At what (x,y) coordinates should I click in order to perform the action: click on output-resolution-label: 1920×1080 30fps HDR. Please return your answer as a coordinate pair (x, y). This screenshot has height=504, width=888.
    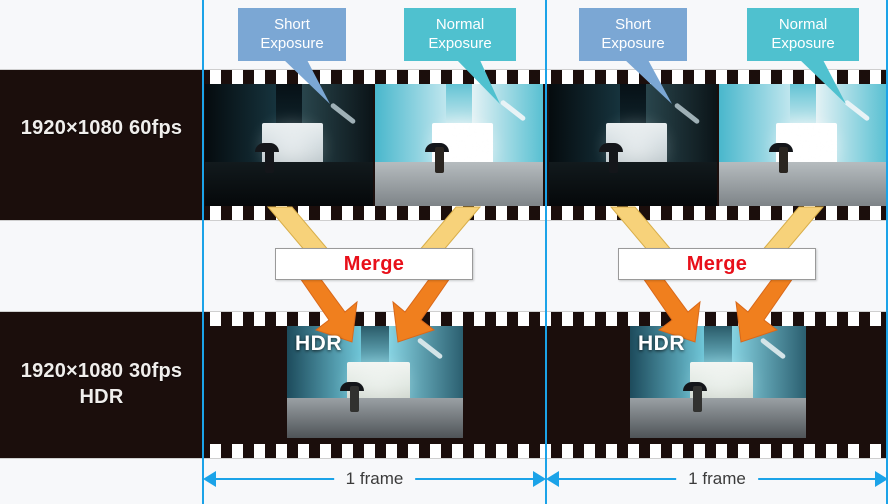
    Looking at the image, I should click on (101, 384).